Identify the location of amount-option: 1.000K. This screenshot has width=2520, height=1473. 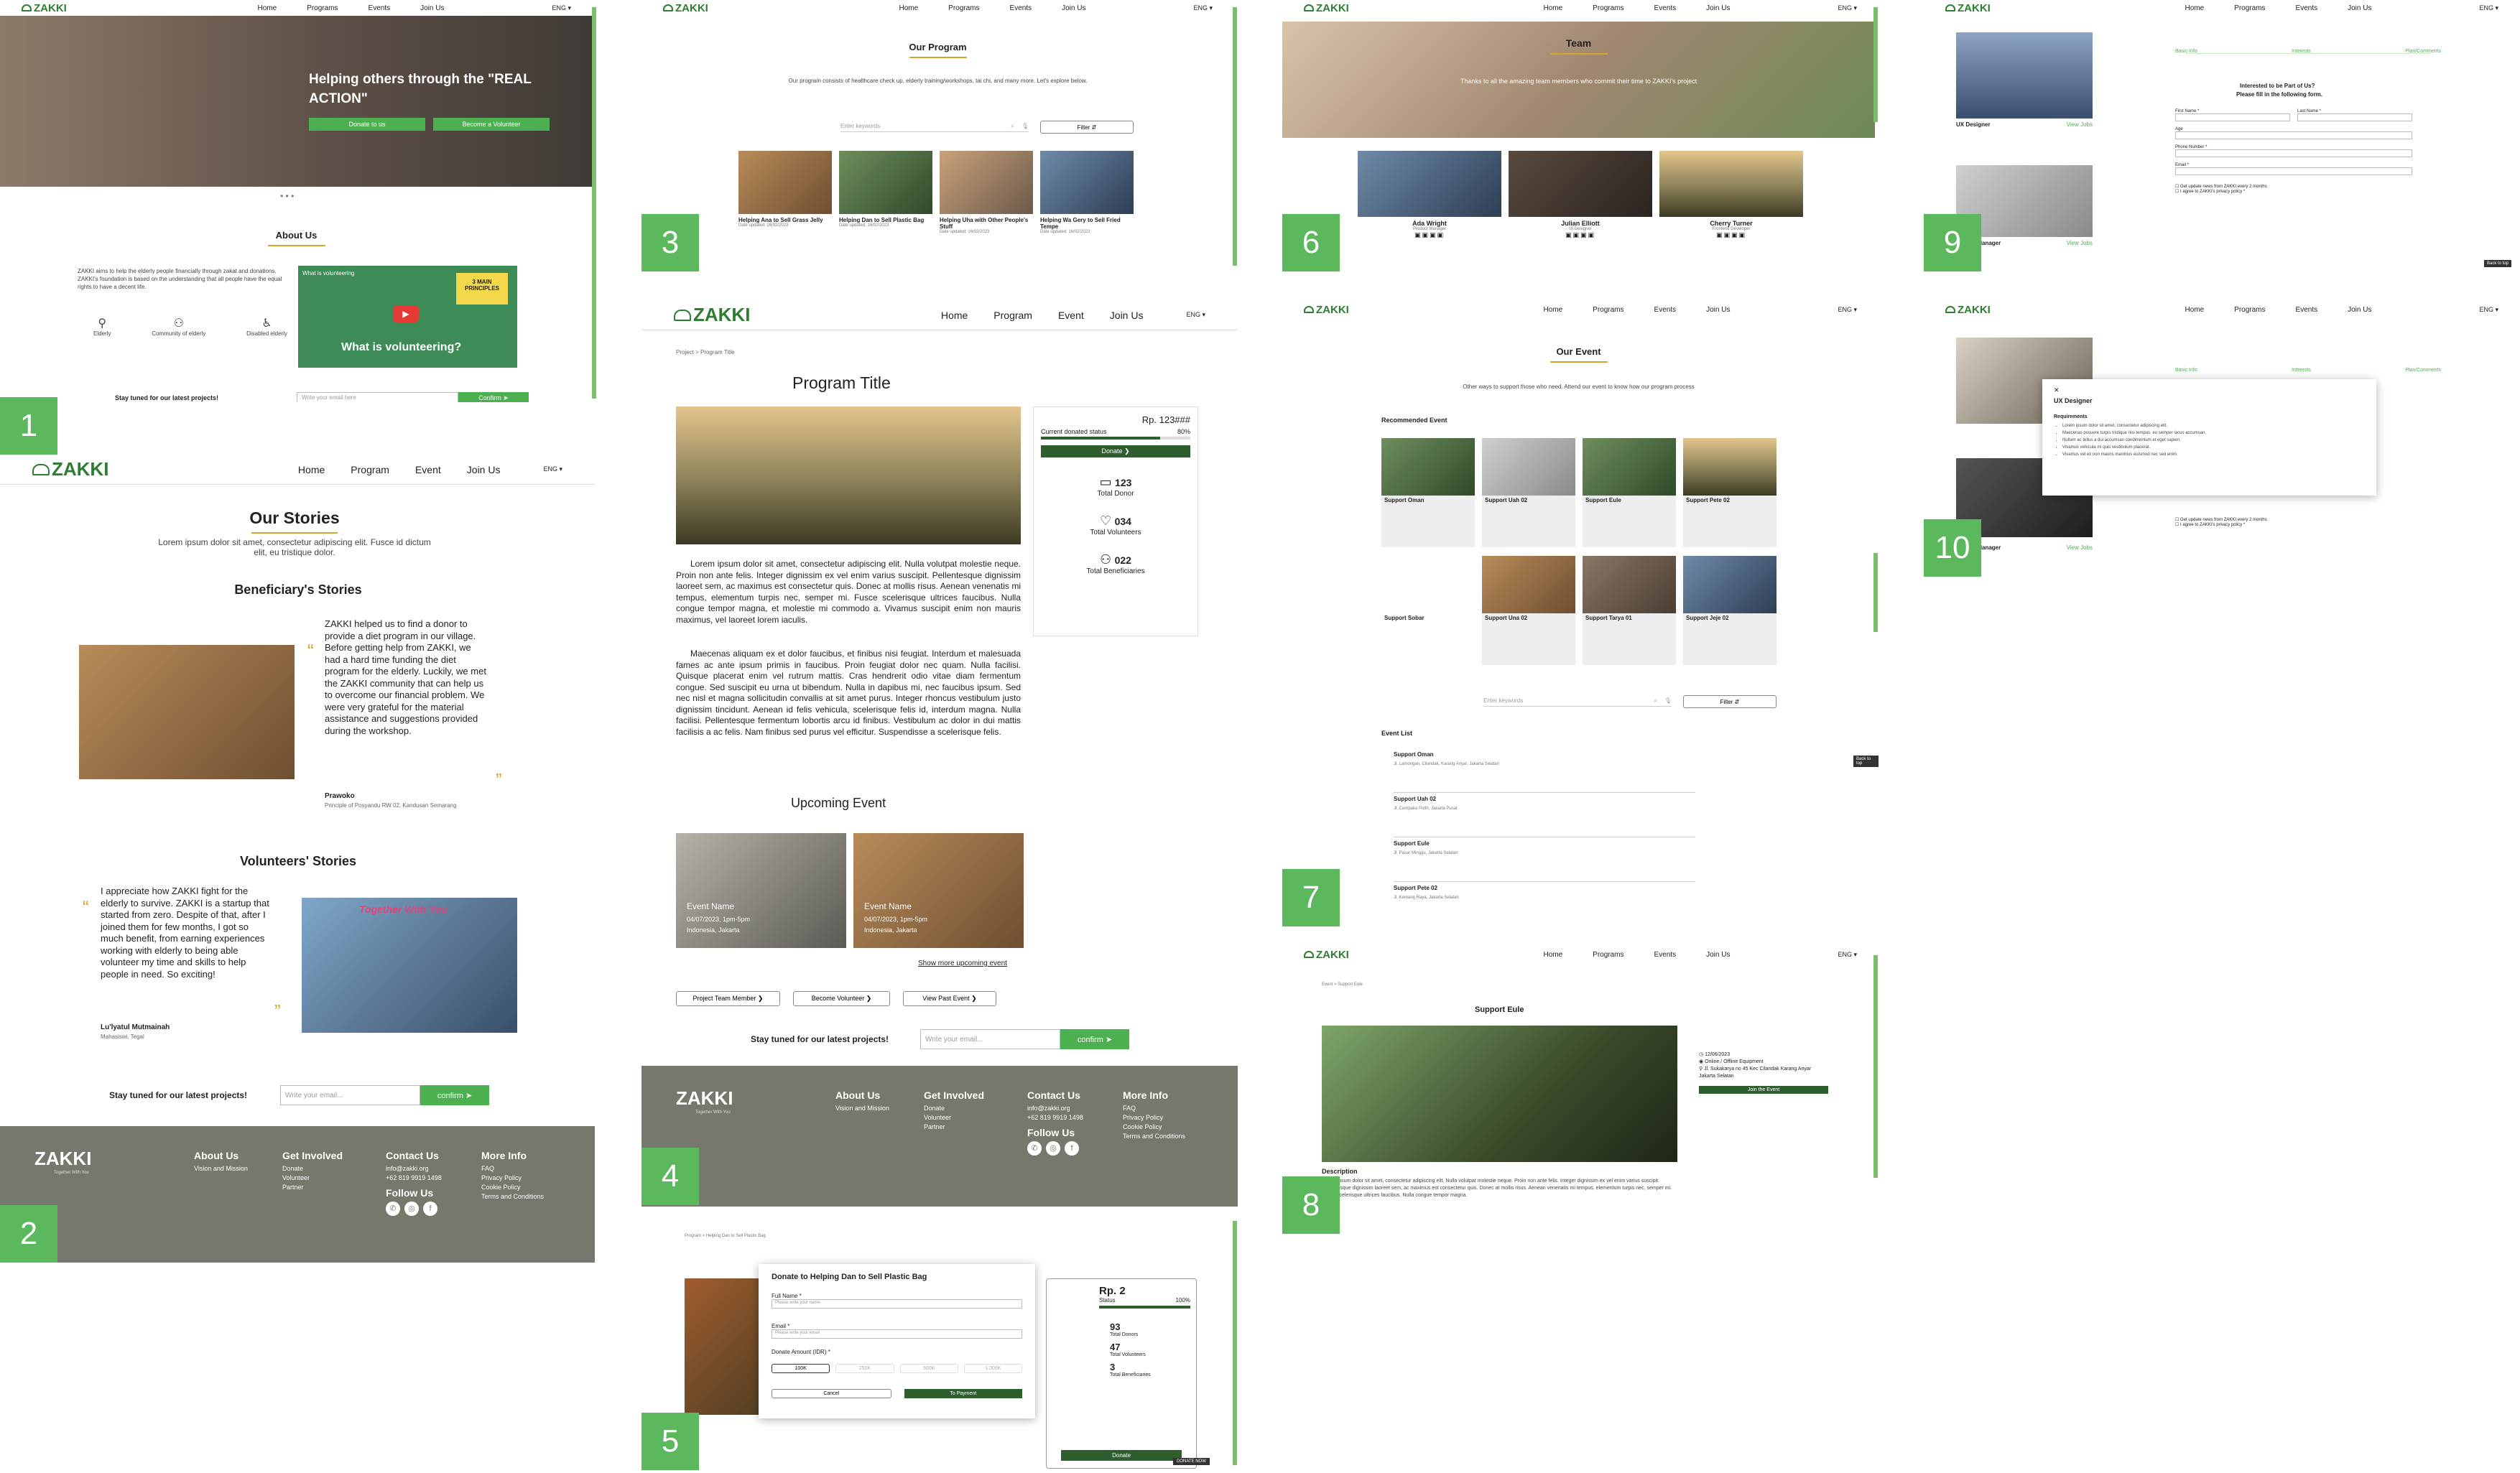
(993, 1369).